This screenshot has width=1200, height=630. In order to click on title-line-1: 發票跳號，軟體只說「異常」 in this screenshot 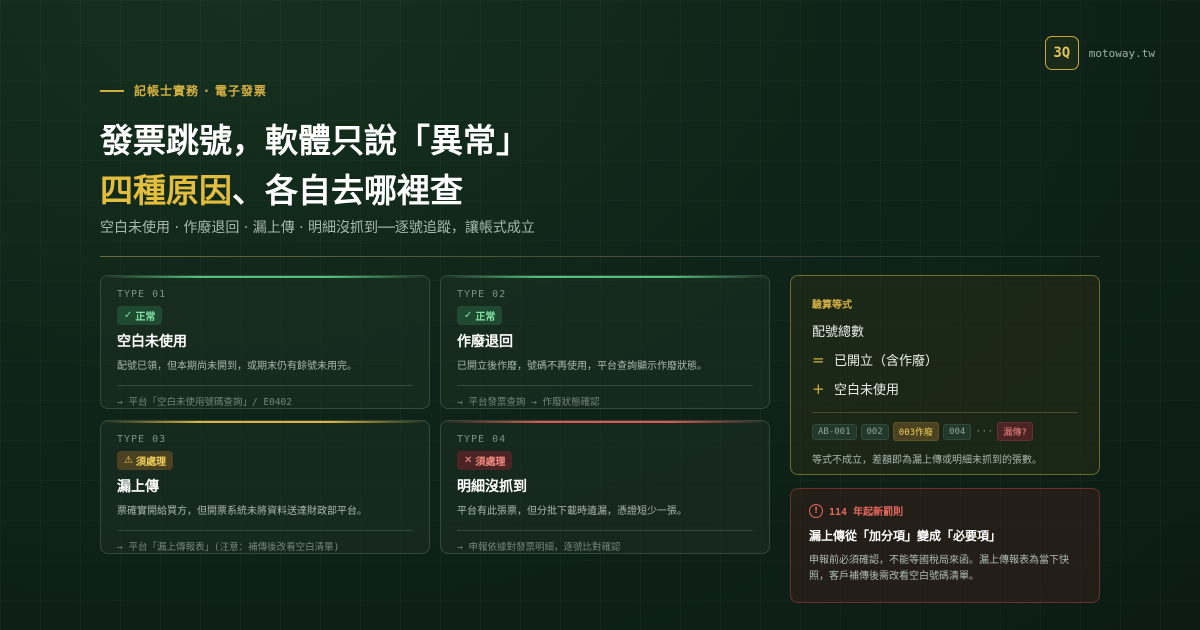, I will do `click(314, 140)`.